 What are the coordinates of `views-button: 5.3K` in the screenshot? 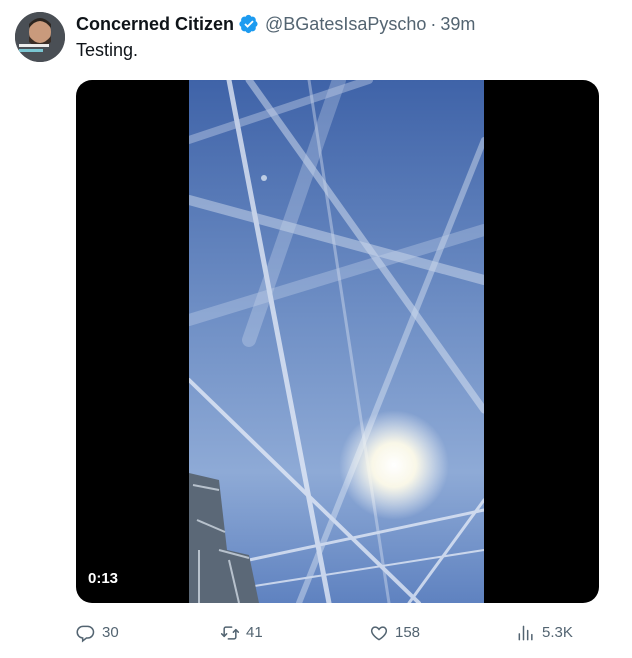 It's located at (544, 633).